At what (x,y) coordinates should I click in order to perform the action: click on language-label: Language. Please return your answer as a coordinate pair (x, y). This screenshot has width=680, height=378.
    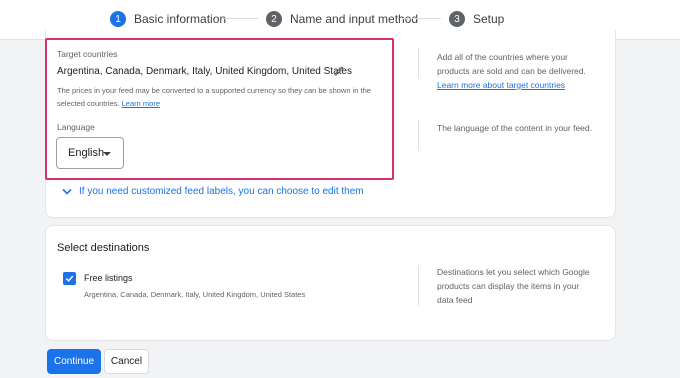
    Looking at the image, I should click on (76, 127).